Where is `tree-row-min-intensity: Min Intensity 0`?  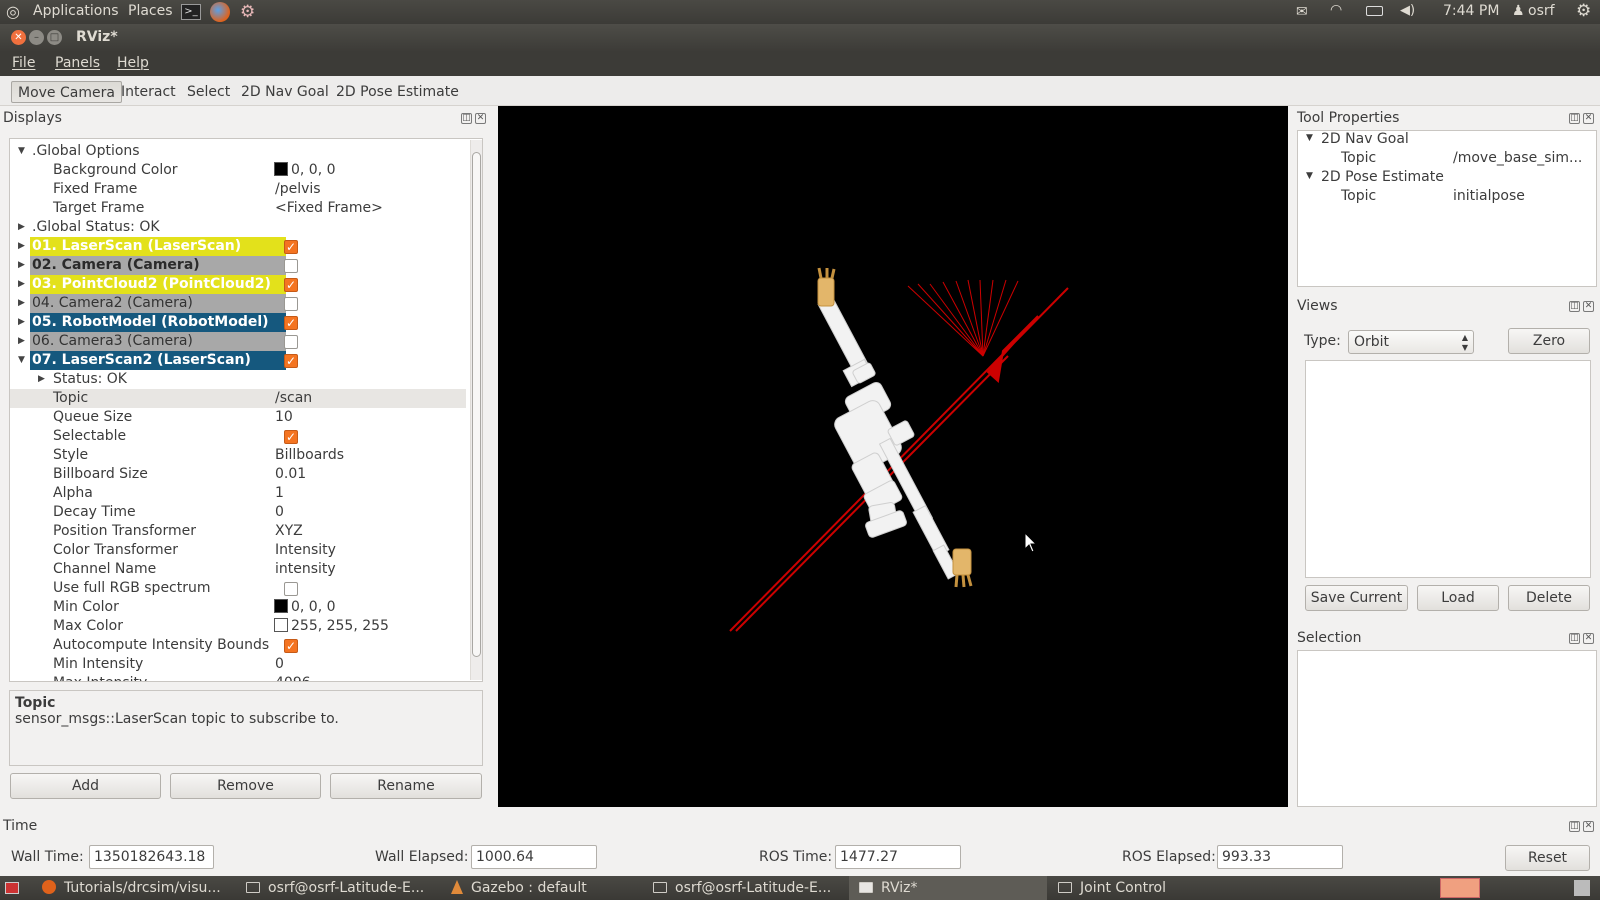 tree-row-min-intensity: Min Intensity 0 is located at coordinates (238, 664).